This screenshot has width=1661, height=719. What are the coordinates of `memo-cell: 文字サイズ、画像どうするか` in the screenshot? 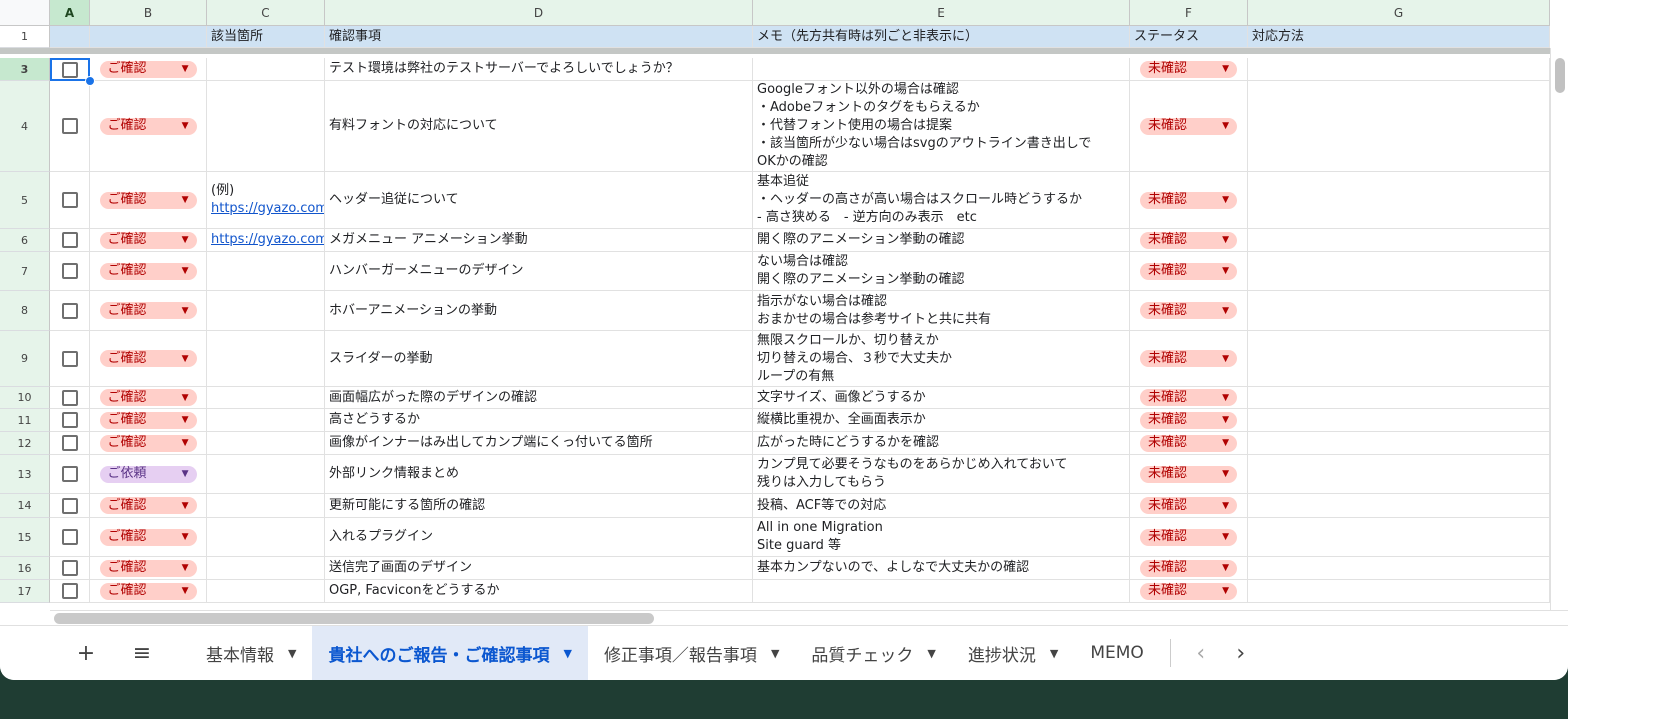 It's located at (941, 398).